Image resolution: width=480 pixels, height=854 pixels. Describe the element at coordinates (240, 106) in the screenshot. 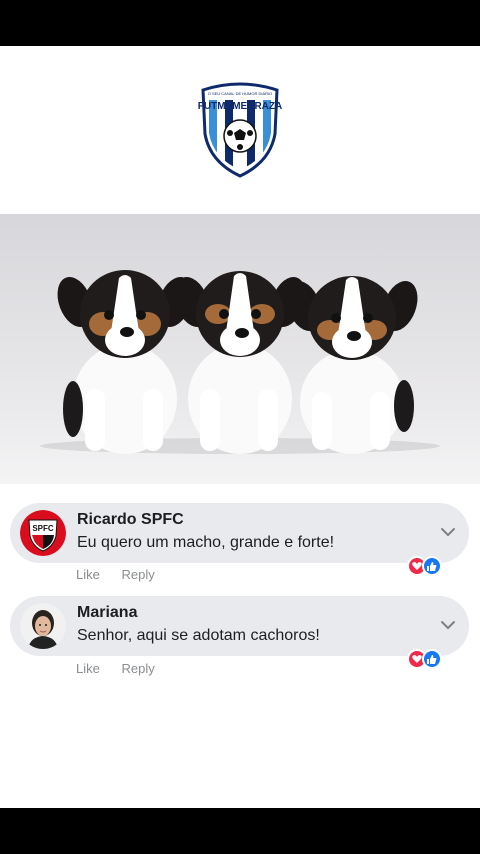

I see `logo-brand-name: FUTMEMEBRAZA` at that location.